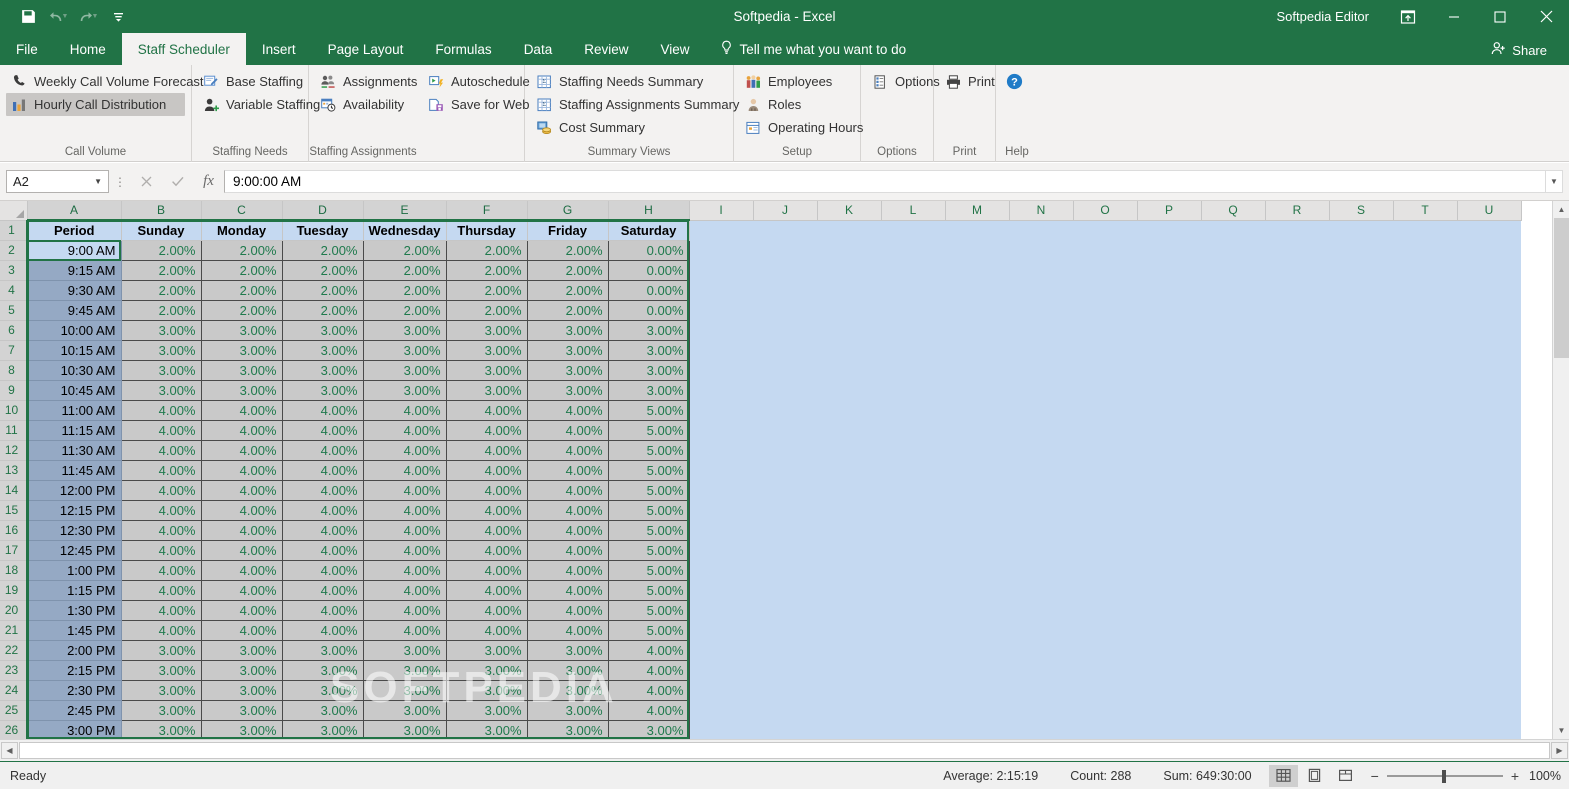 This screenshot has width=1569, height=789. Describe the element at coordinates (74, 270) in the screenshot. I see `period-cell: 9:15 AM` at that location.